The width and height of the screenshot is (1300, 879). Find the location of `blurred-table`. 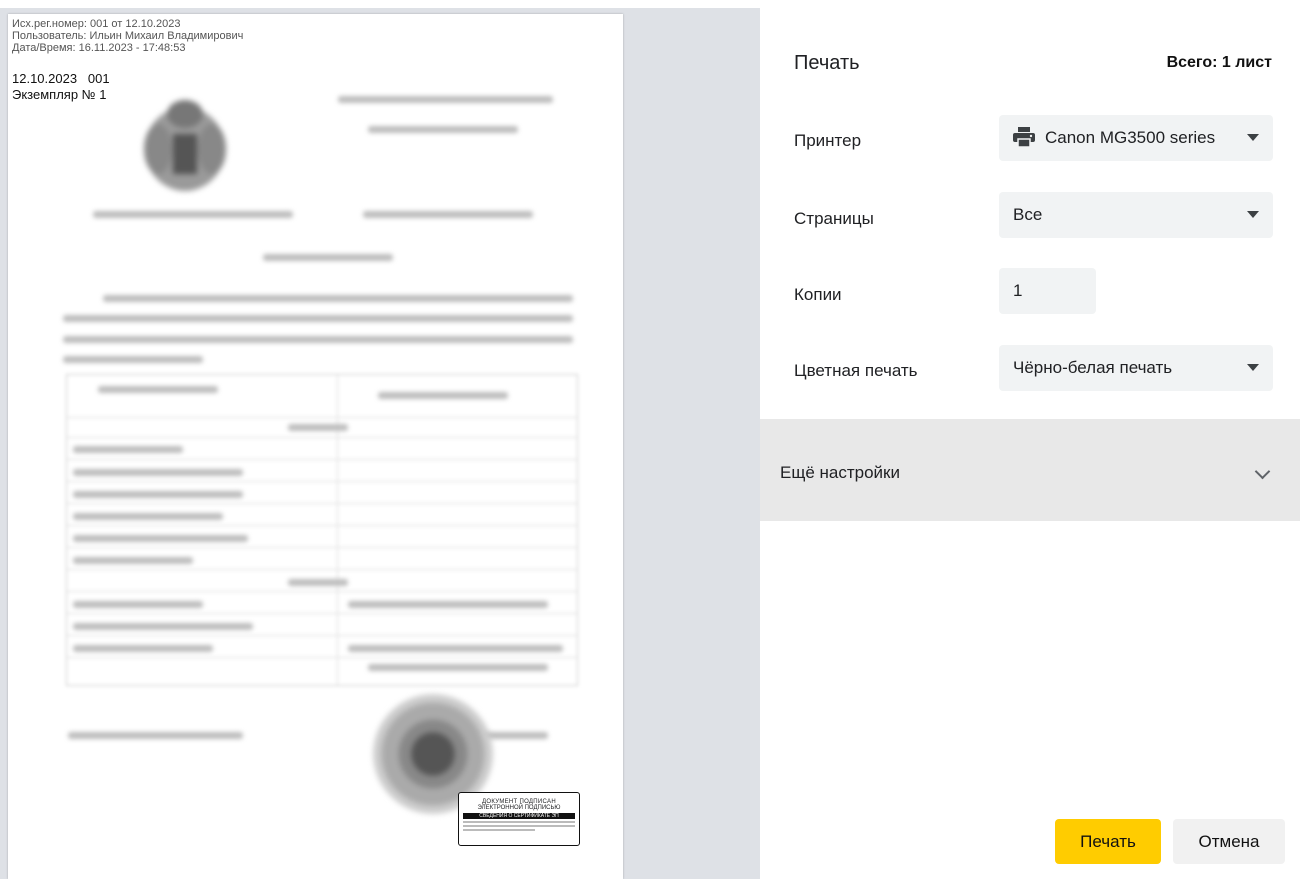

blurred-table is located at coordinates (322, 530).